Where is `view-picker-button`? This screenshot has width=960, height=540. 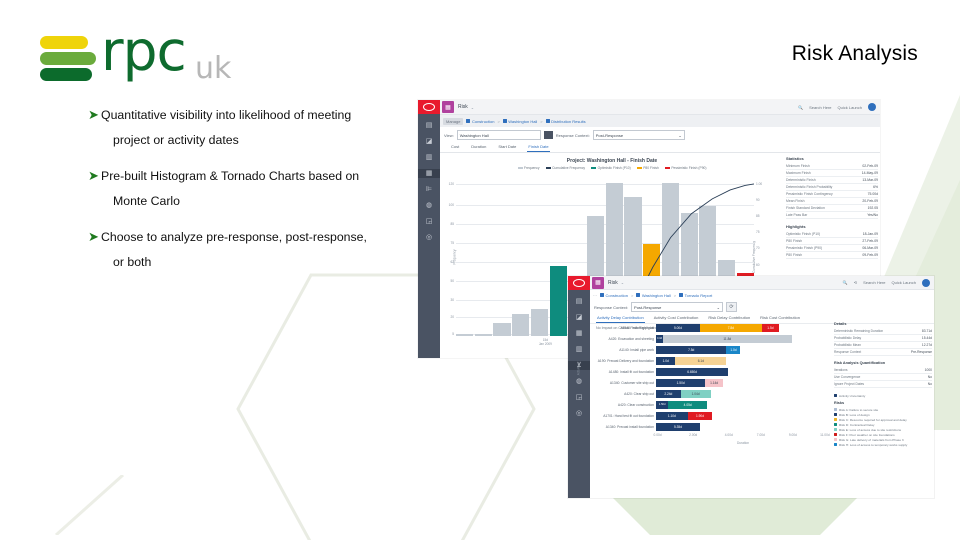 view-picker-button is located at coordinates (548, 135).